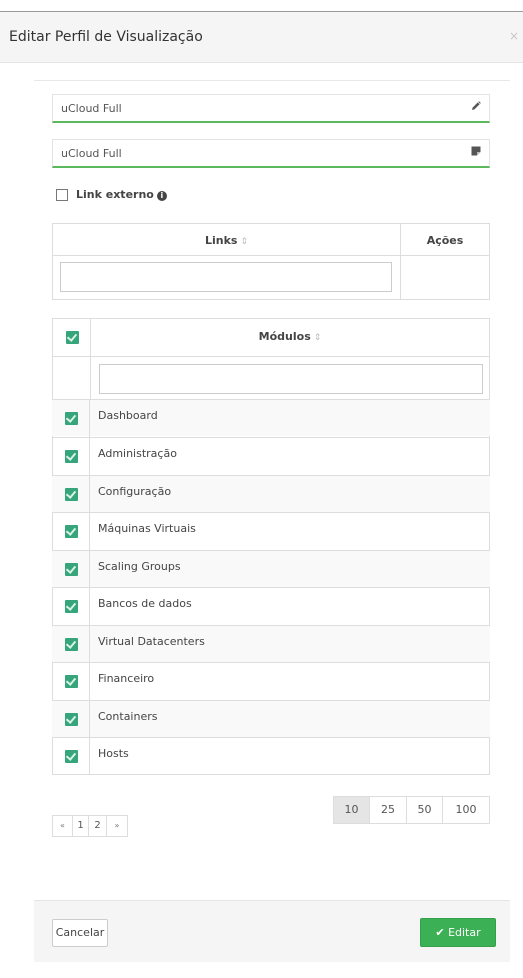 This screenshot has width=523, height=978. What do you see at coordinates (81, 826) in the screenshot?
I see `page-1-button: 1` at bounding box center [81, 826].